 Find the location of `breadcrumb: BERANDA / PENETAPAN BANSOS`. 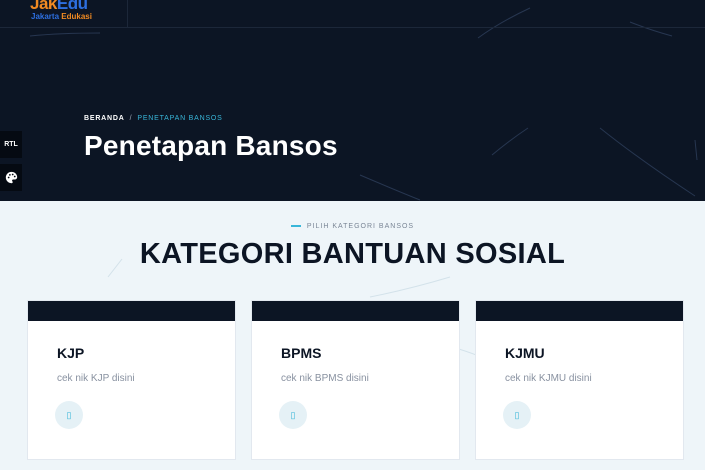

breadcrumb: BERANDA / PENETAPAN BANSOS is located at coordinates (153, 118).